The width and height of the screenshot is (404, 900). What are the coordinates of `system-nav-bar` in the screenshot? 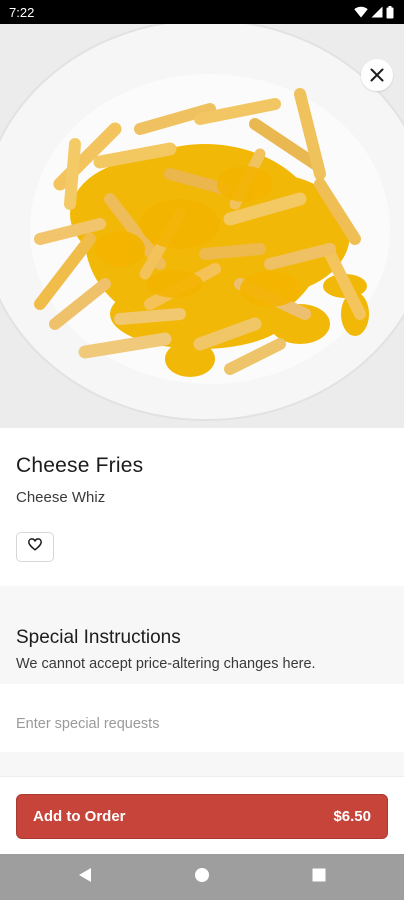 It's located at (202, 877).